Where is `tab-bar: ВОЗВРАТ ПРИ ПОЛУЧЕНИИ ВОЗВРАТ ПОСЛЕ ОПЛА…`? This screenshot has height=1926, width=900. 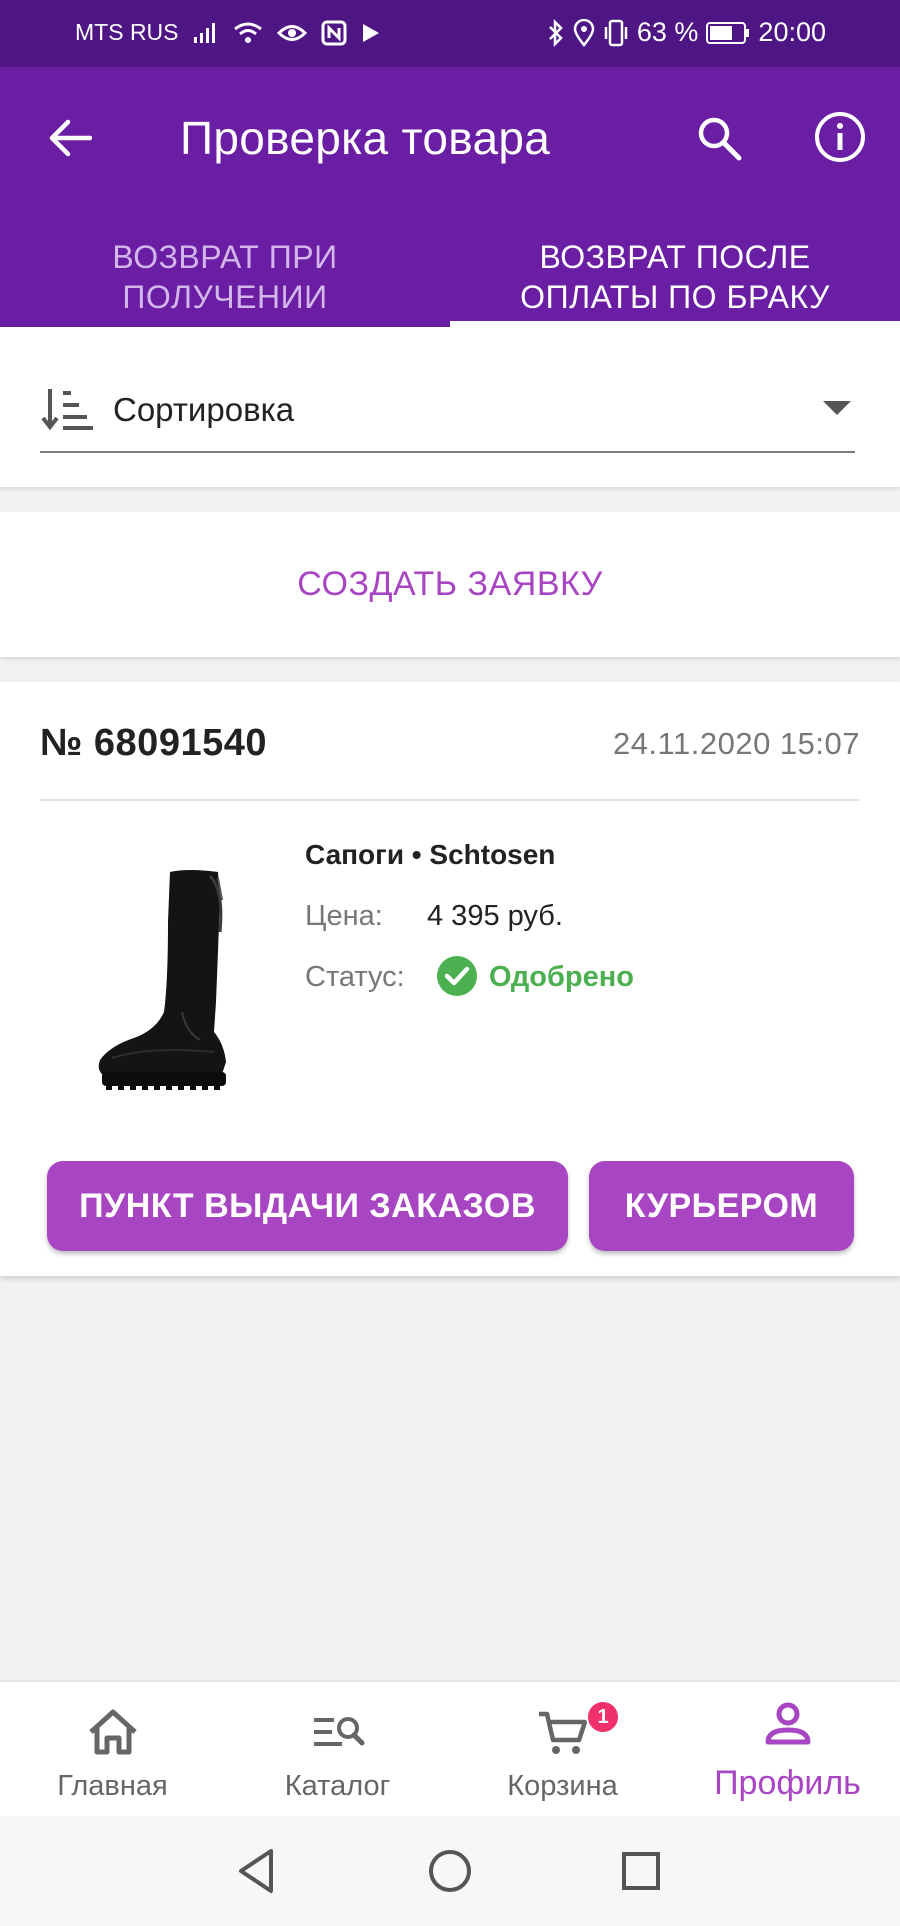
tab-bar: ВОЗВРАТ ПРИ ПОЛУЧЕНИИ ВОЗВРАТ ПОСЛЕ ОПЛА… is located at coordinates (450, 277).